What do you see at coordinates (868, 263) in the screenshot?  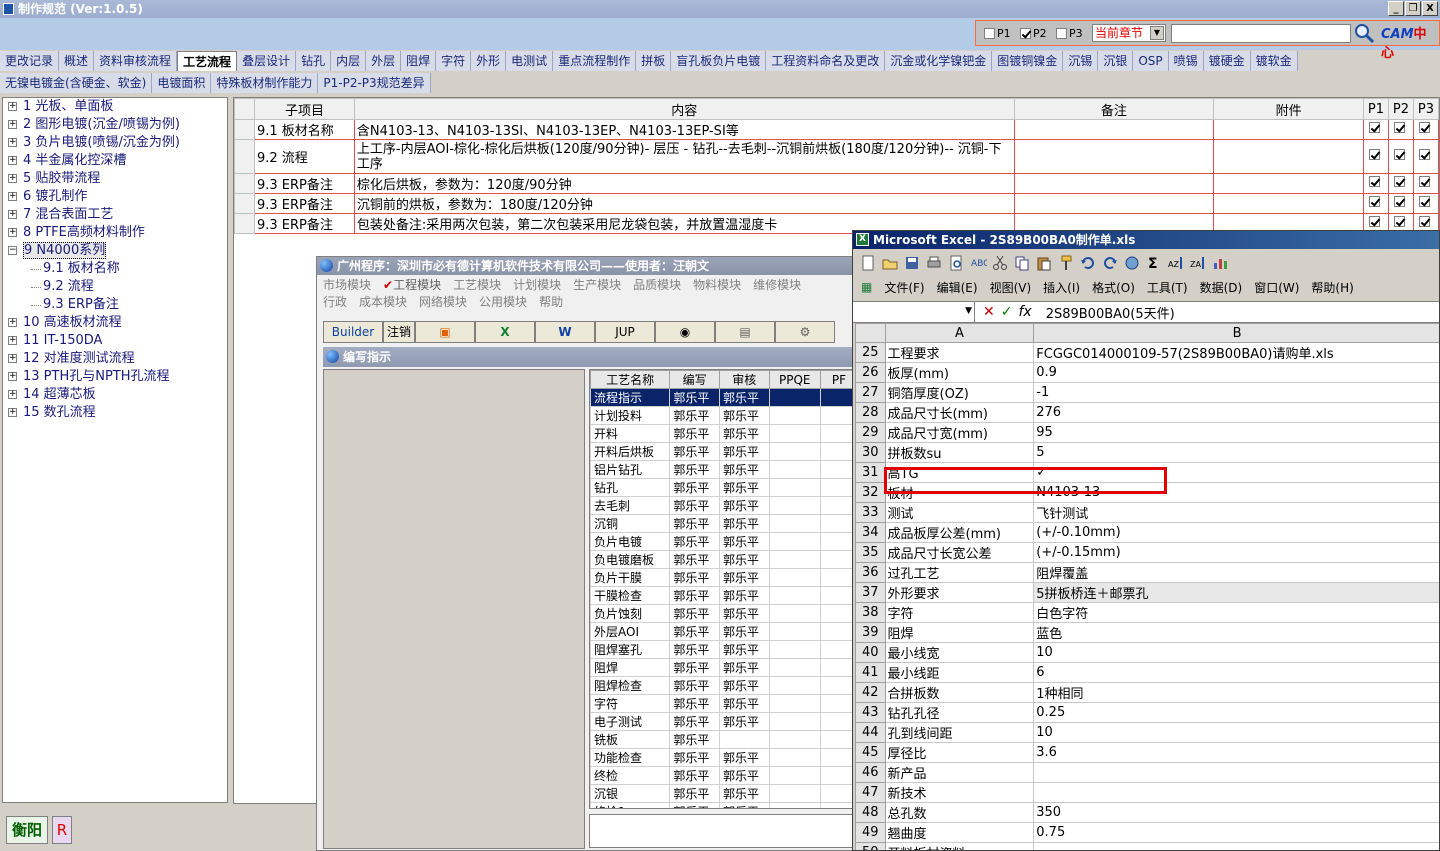 I see `new-icon` at bounding box center [868, 263].